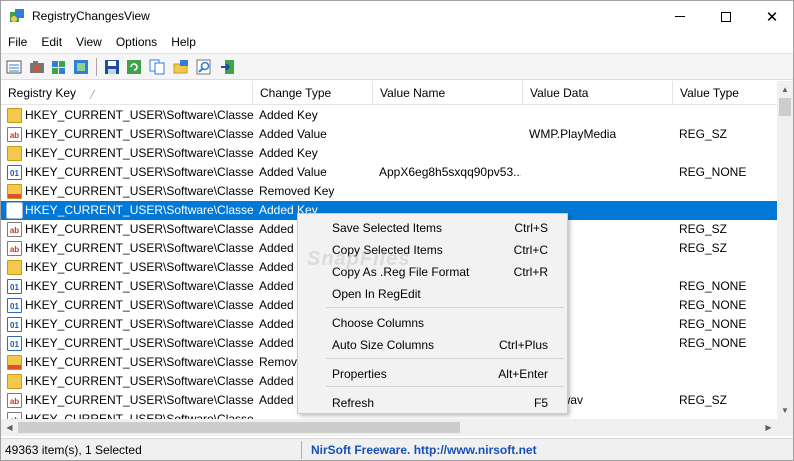  I want to click on context-menu-item: Auto Size Columns Ctrl+Plus, so click(432, 345).